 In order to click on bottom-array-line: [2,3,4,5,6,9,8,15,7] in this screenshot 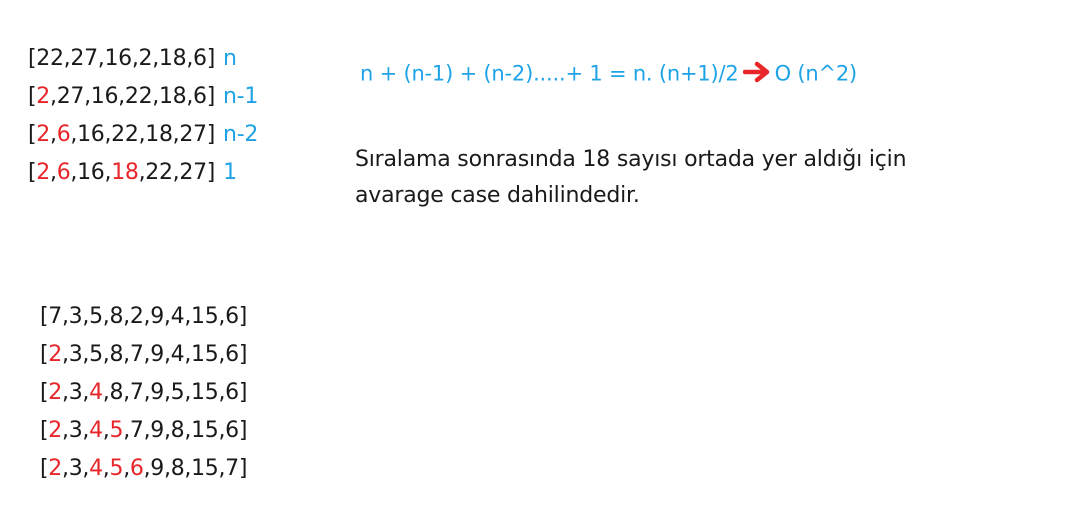, I will do `click(143, 469)`.